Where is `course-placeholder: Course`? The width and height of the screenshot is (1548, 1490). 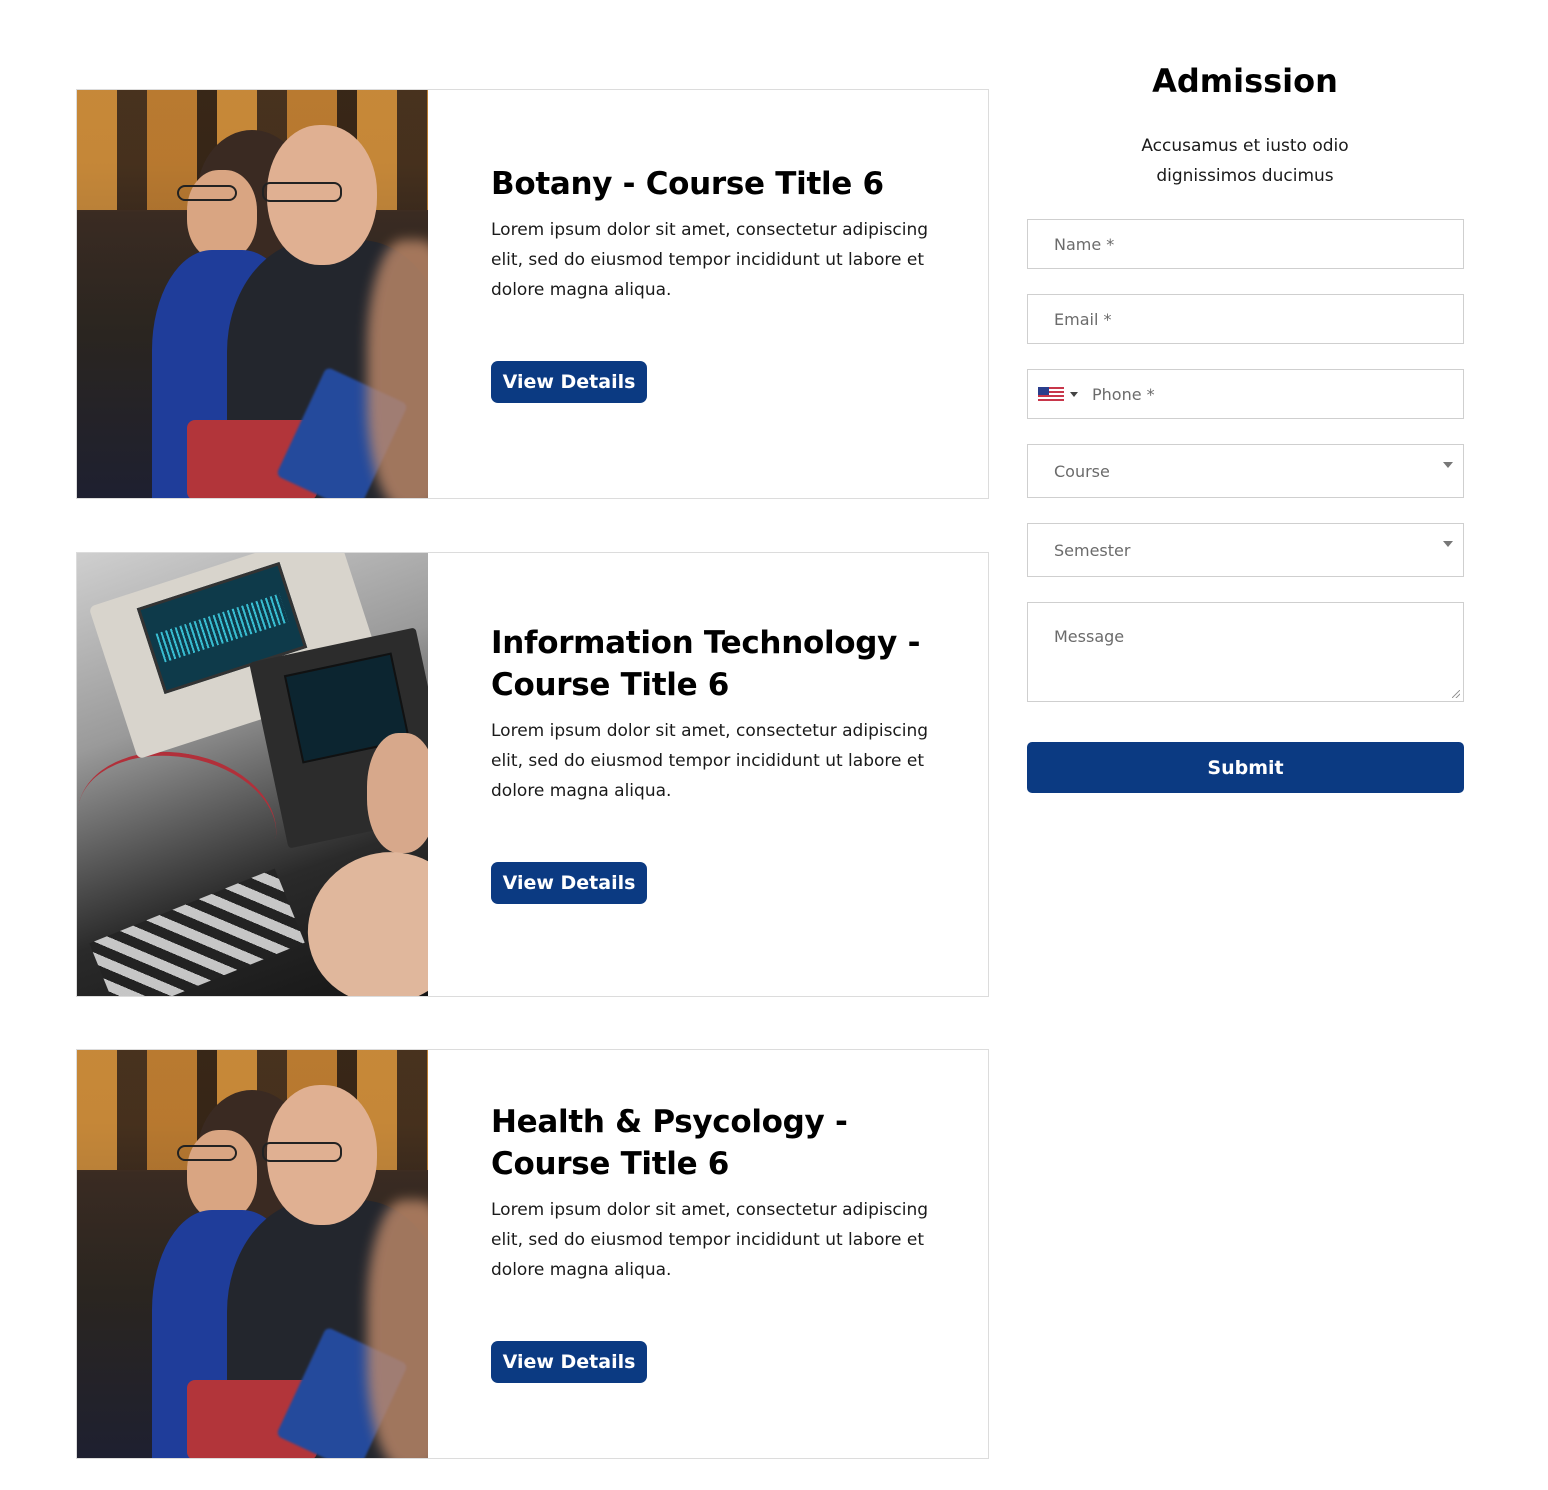
course-placeholder: Course is located at coordinates (1082, 471).